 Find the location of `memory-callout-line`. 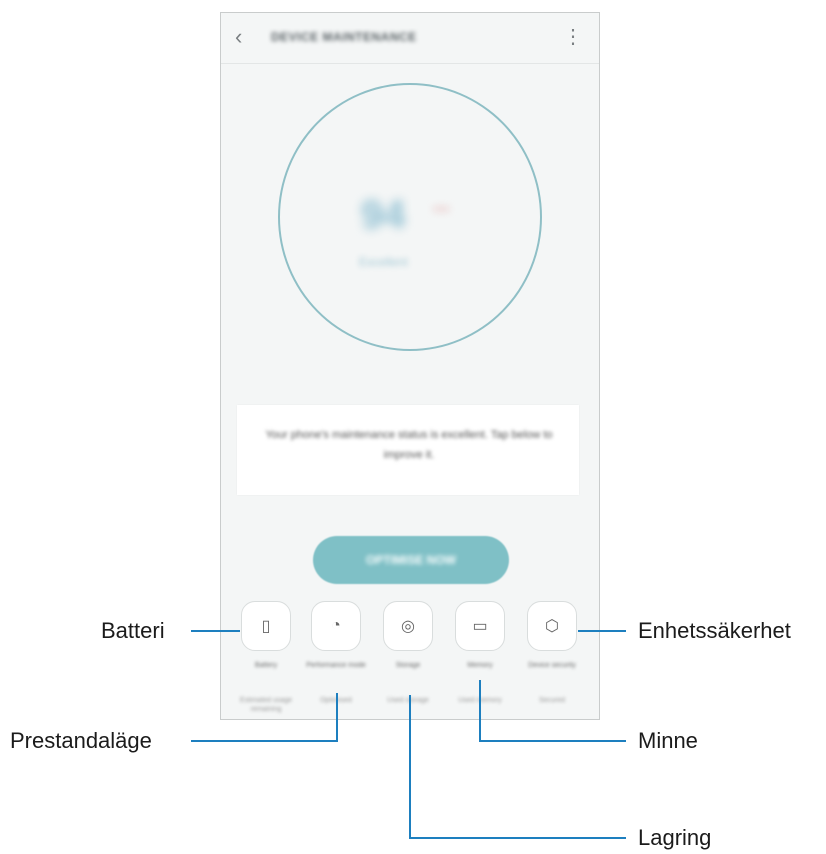

memory-callout-line is located at coordinates (552, 711).